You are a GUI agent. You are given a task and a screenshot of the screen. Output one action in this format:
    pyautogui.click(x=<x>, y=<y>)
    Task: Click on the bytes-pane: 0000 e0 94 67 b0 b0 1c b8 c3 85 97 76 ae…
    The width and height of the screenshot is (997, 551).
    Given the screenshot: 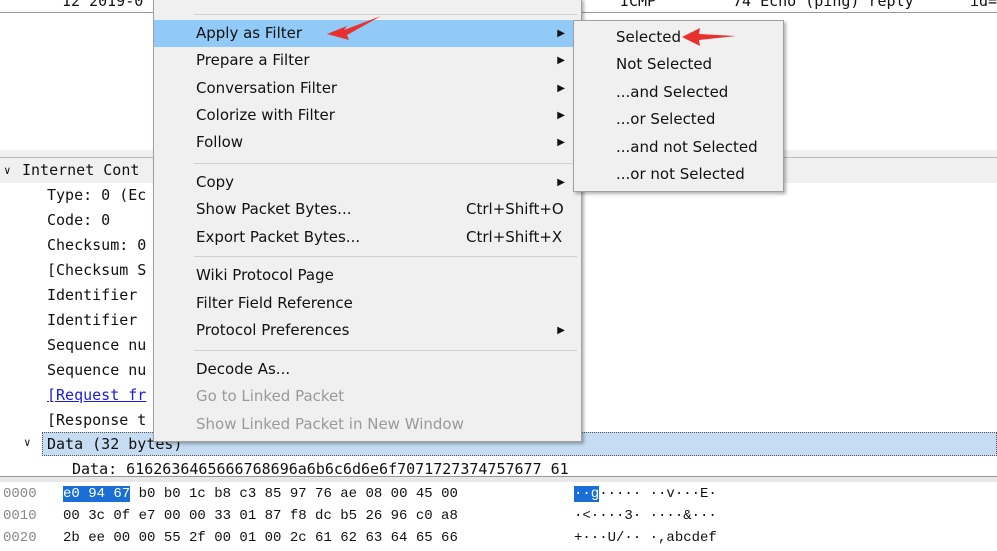 What is the action you would take?
    pyautogui.click(x=498, y=516)
    